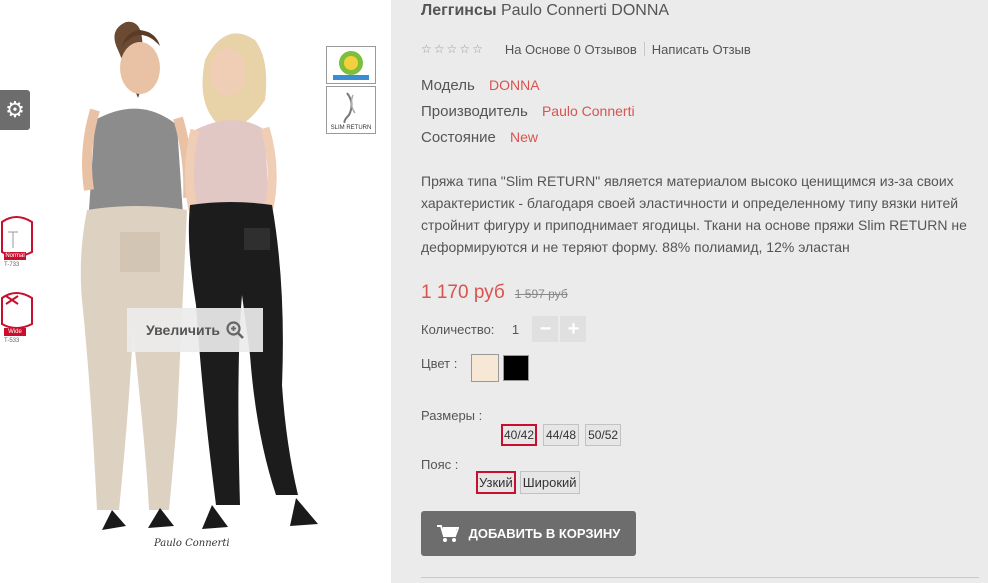  What do you see at coordinates (15, 256) in the screenshot?
I see `thumb-normal-caption: Normal` at bounding box center [15, 256].